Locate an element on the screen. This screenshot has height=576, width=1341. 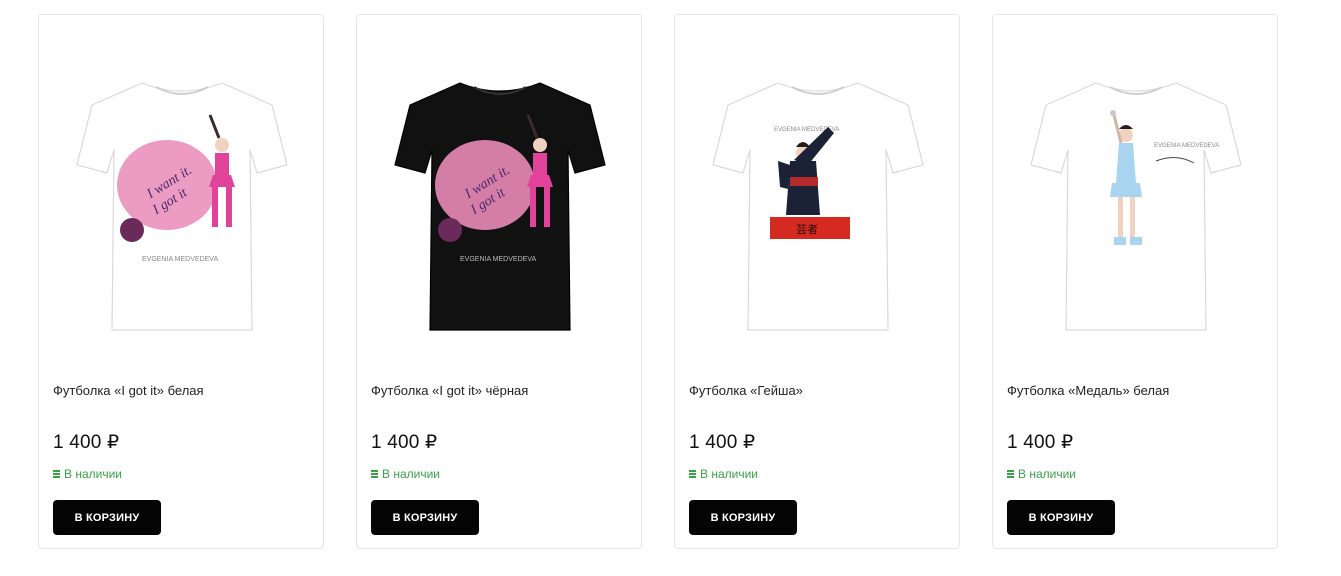
print-text-main: 芸者 is located at coordinates (807, 229).